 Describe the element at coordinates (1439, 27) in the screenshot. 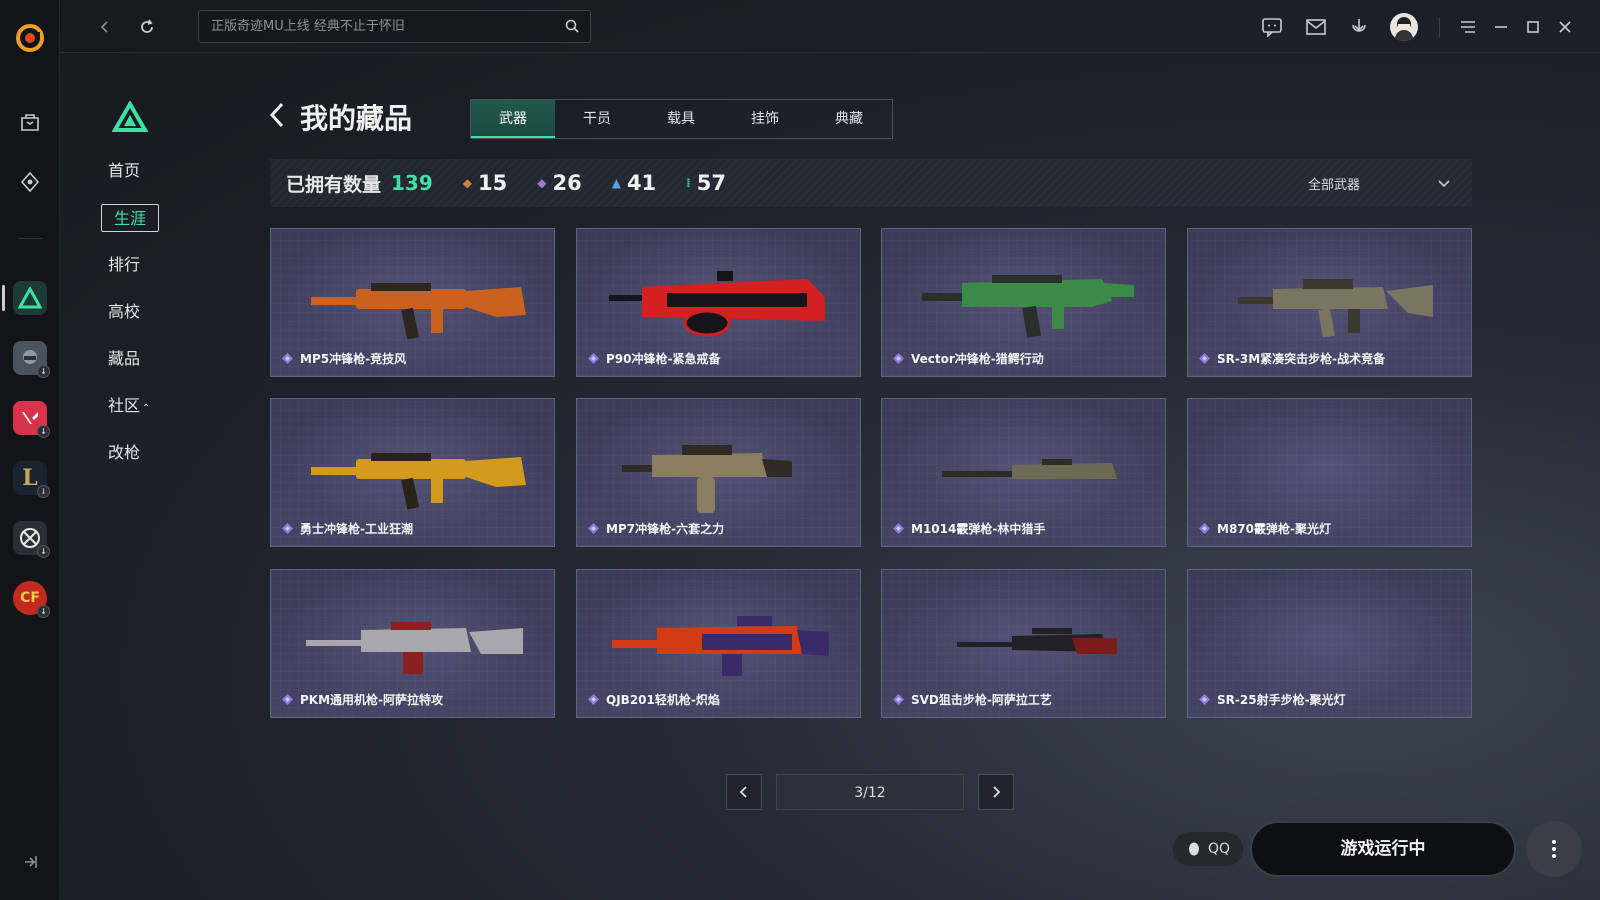

I see `topbar-divider` at that location.